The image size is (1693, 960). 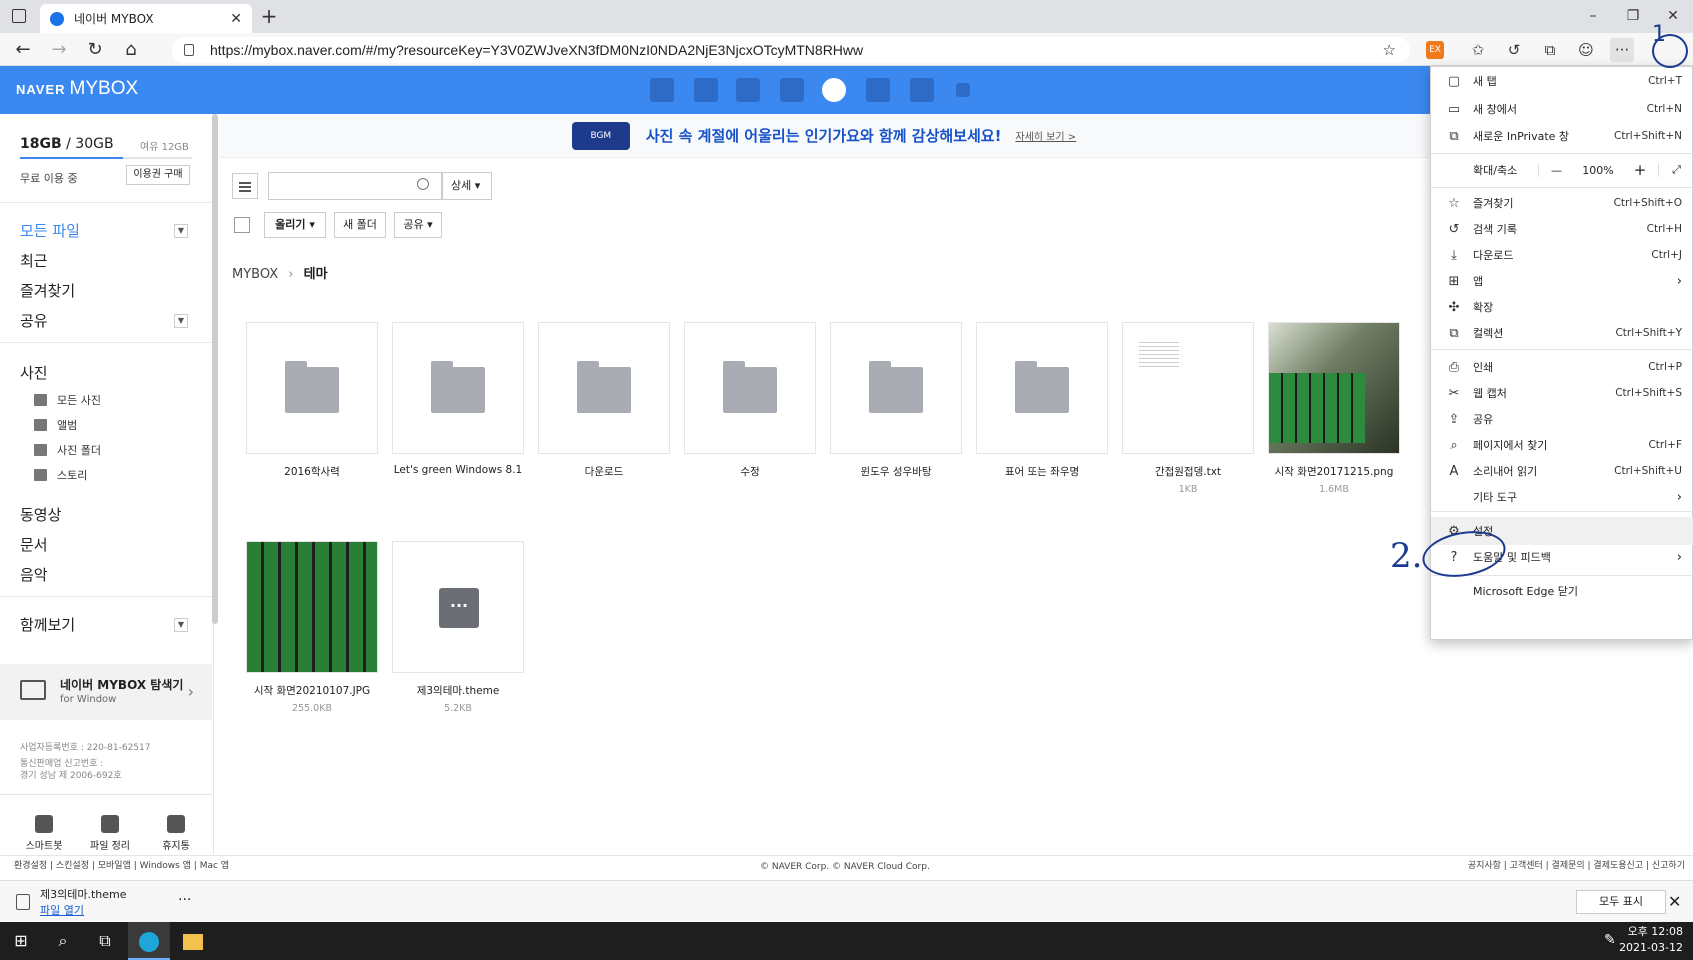 What do you see at coordinates (896, 471) in the screenshot?
I see `file-name: 윈도우 성우바탕` at bounding box center [896, 471].